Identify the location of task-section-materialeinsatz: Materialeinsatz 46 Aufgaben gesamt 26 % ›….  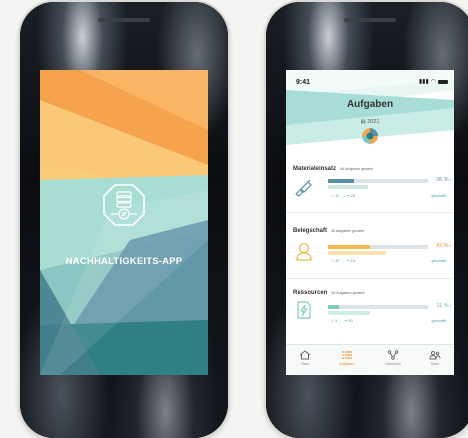
(370, 196).